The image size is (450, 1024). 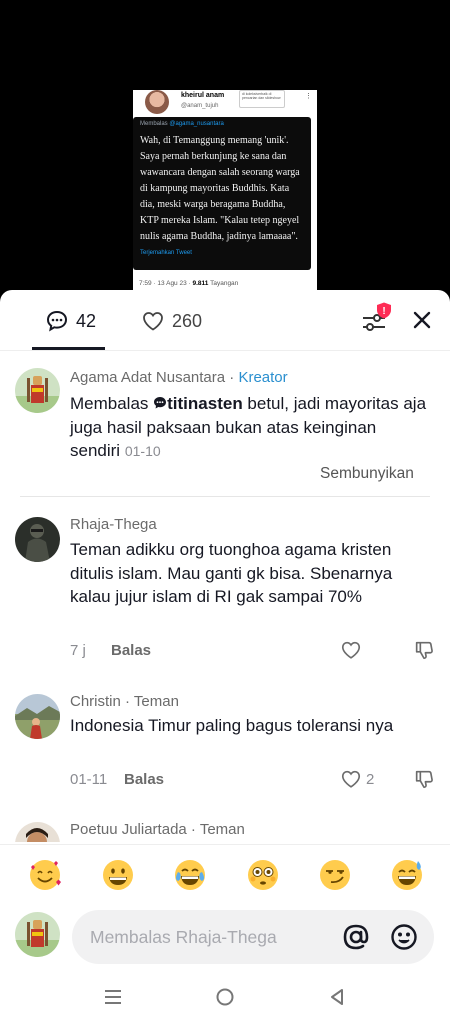 I want to click on tab-comments: 42, so click(x=70, y=321).